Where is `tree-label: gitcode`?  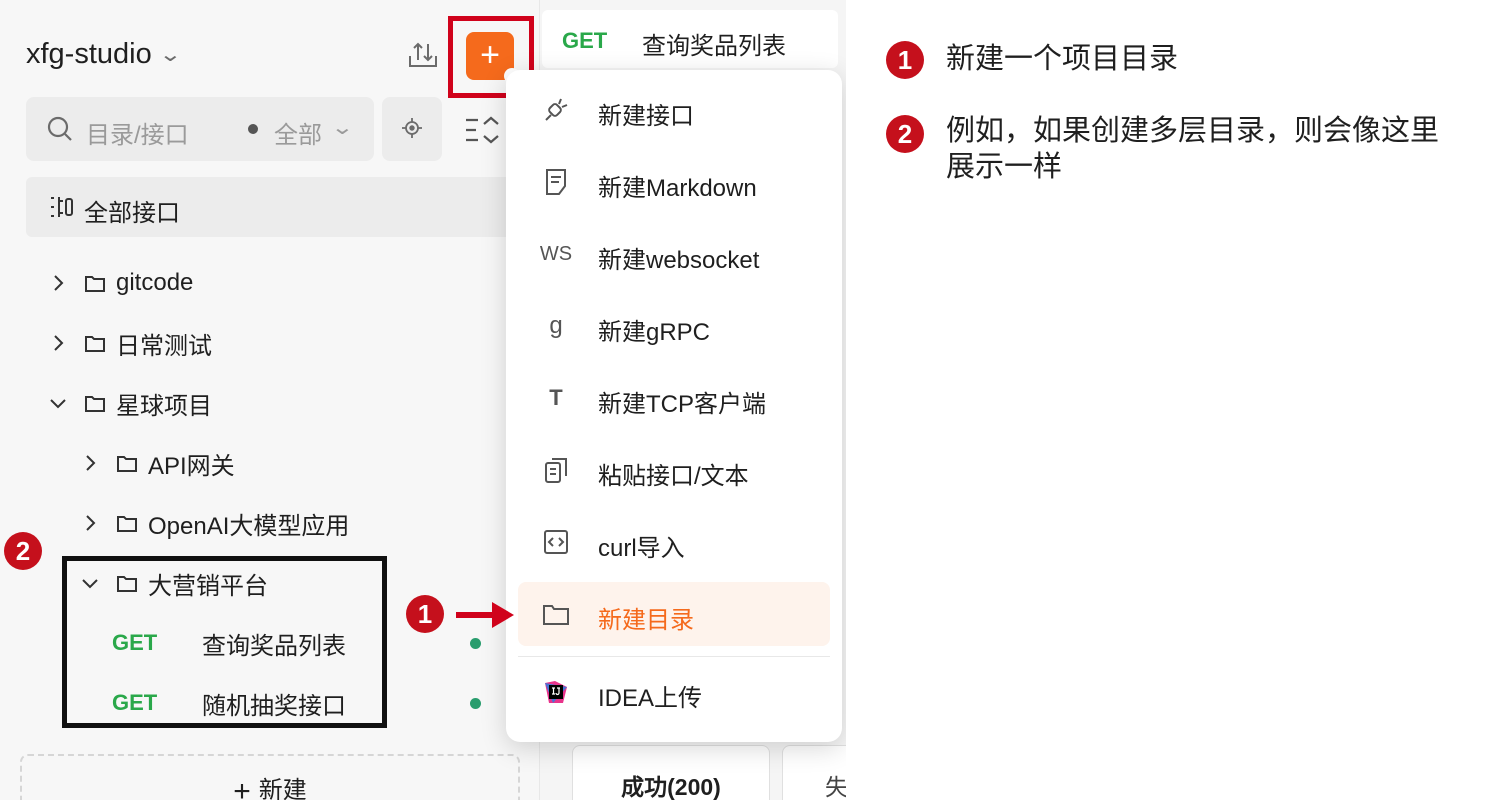
tree-label: gitcode is located at coordinates (155, 282).